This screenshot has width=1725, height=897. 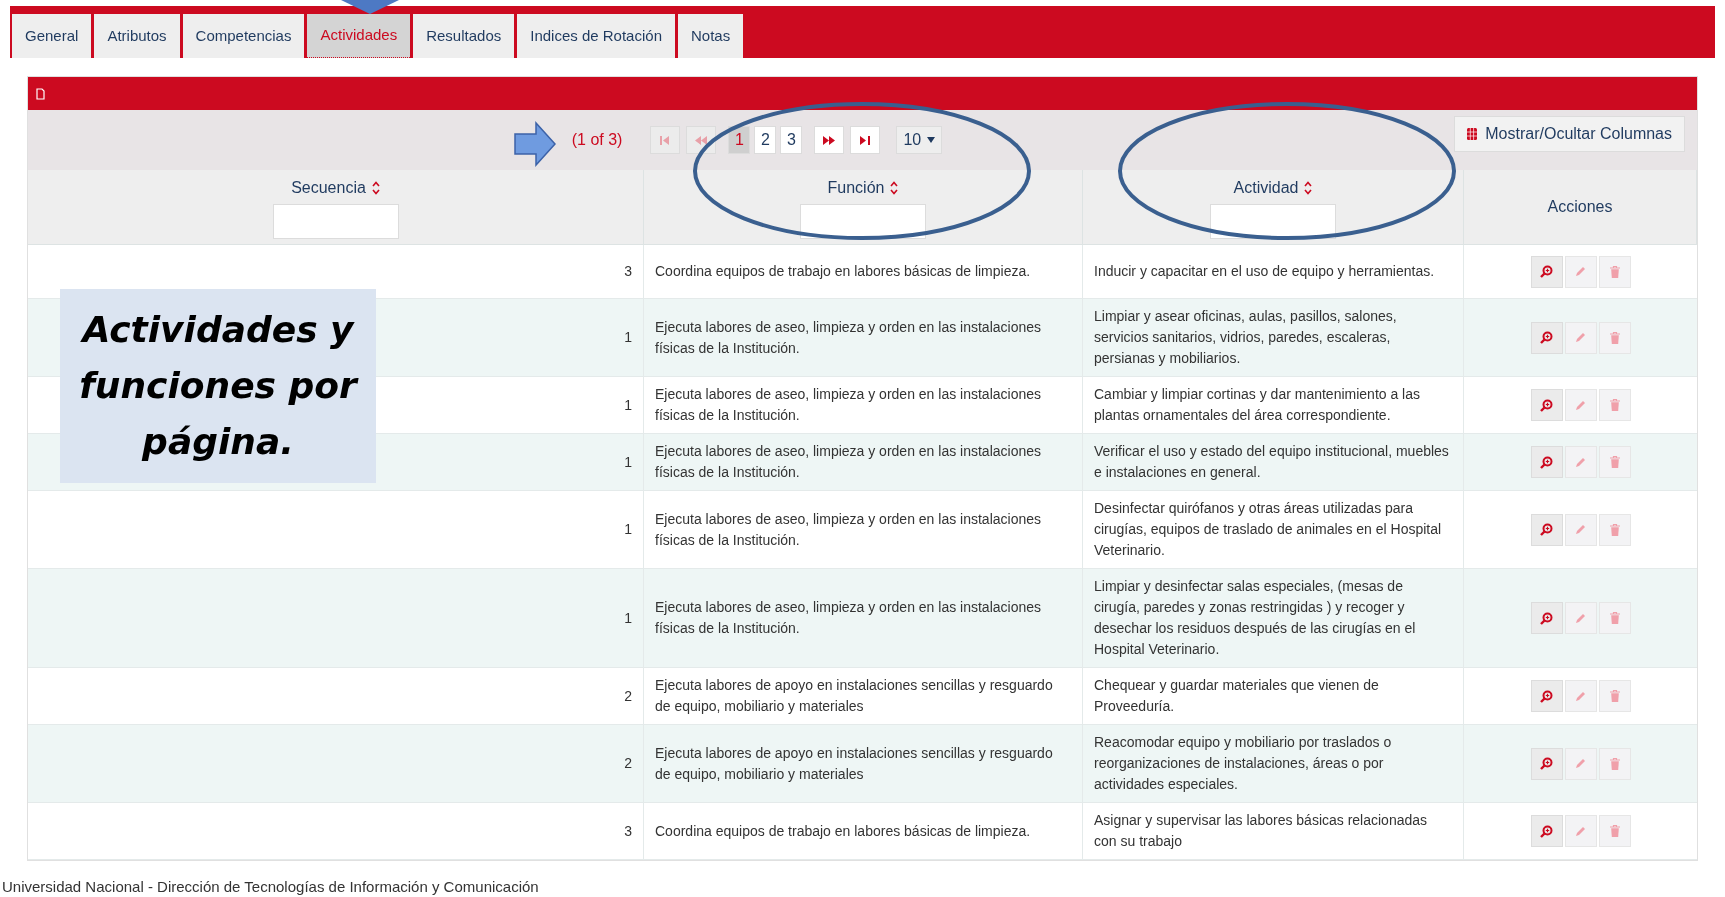 What do you see at coordinates (665, 140) in the screenshot?
I see `first-page-icon` at bounding box center [665, 140].